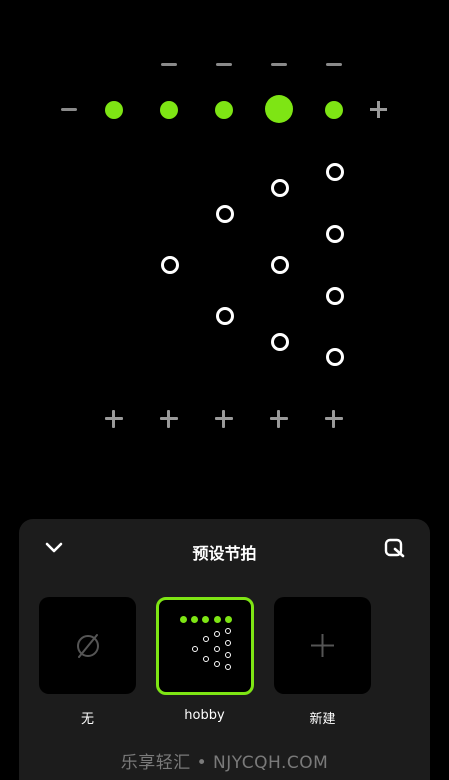 This screenshot has width=449, height=780. I want to click on beat-dot-4-active, so click(279, 109).